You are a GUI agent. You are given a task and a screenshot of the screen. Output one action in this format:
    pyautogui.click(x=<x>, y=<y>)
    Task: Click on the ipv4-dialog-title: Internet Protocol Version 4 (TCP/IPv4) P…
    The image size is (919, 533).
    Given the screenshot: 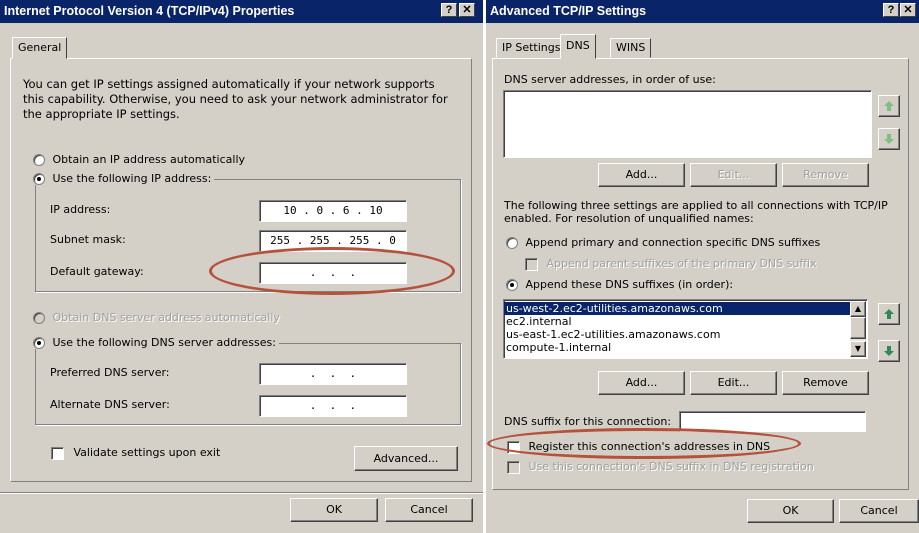 What is the action you would take?
    pyautogui.click(x=149, y=11)
    